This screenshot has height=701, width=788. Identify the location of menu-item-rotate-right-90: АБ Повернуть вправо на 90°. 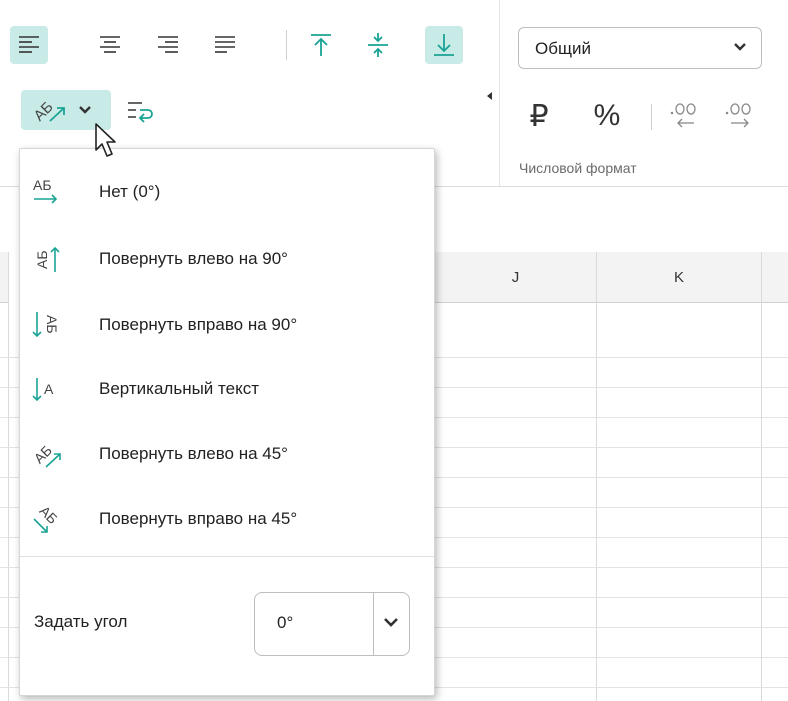
(227, 325).